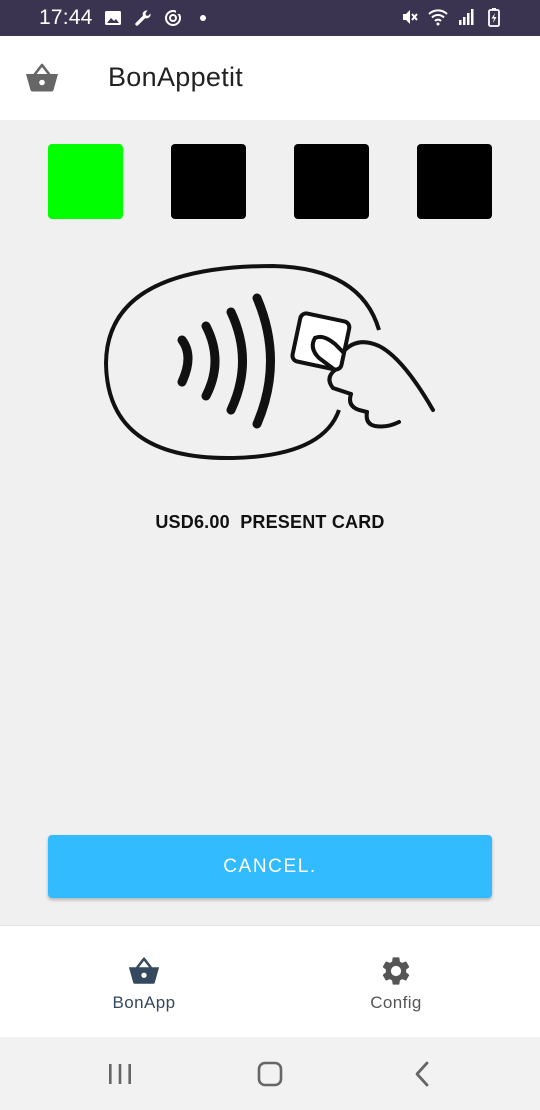  I want to click on nav-item-bonapp: BonApp, so click(144, 982).